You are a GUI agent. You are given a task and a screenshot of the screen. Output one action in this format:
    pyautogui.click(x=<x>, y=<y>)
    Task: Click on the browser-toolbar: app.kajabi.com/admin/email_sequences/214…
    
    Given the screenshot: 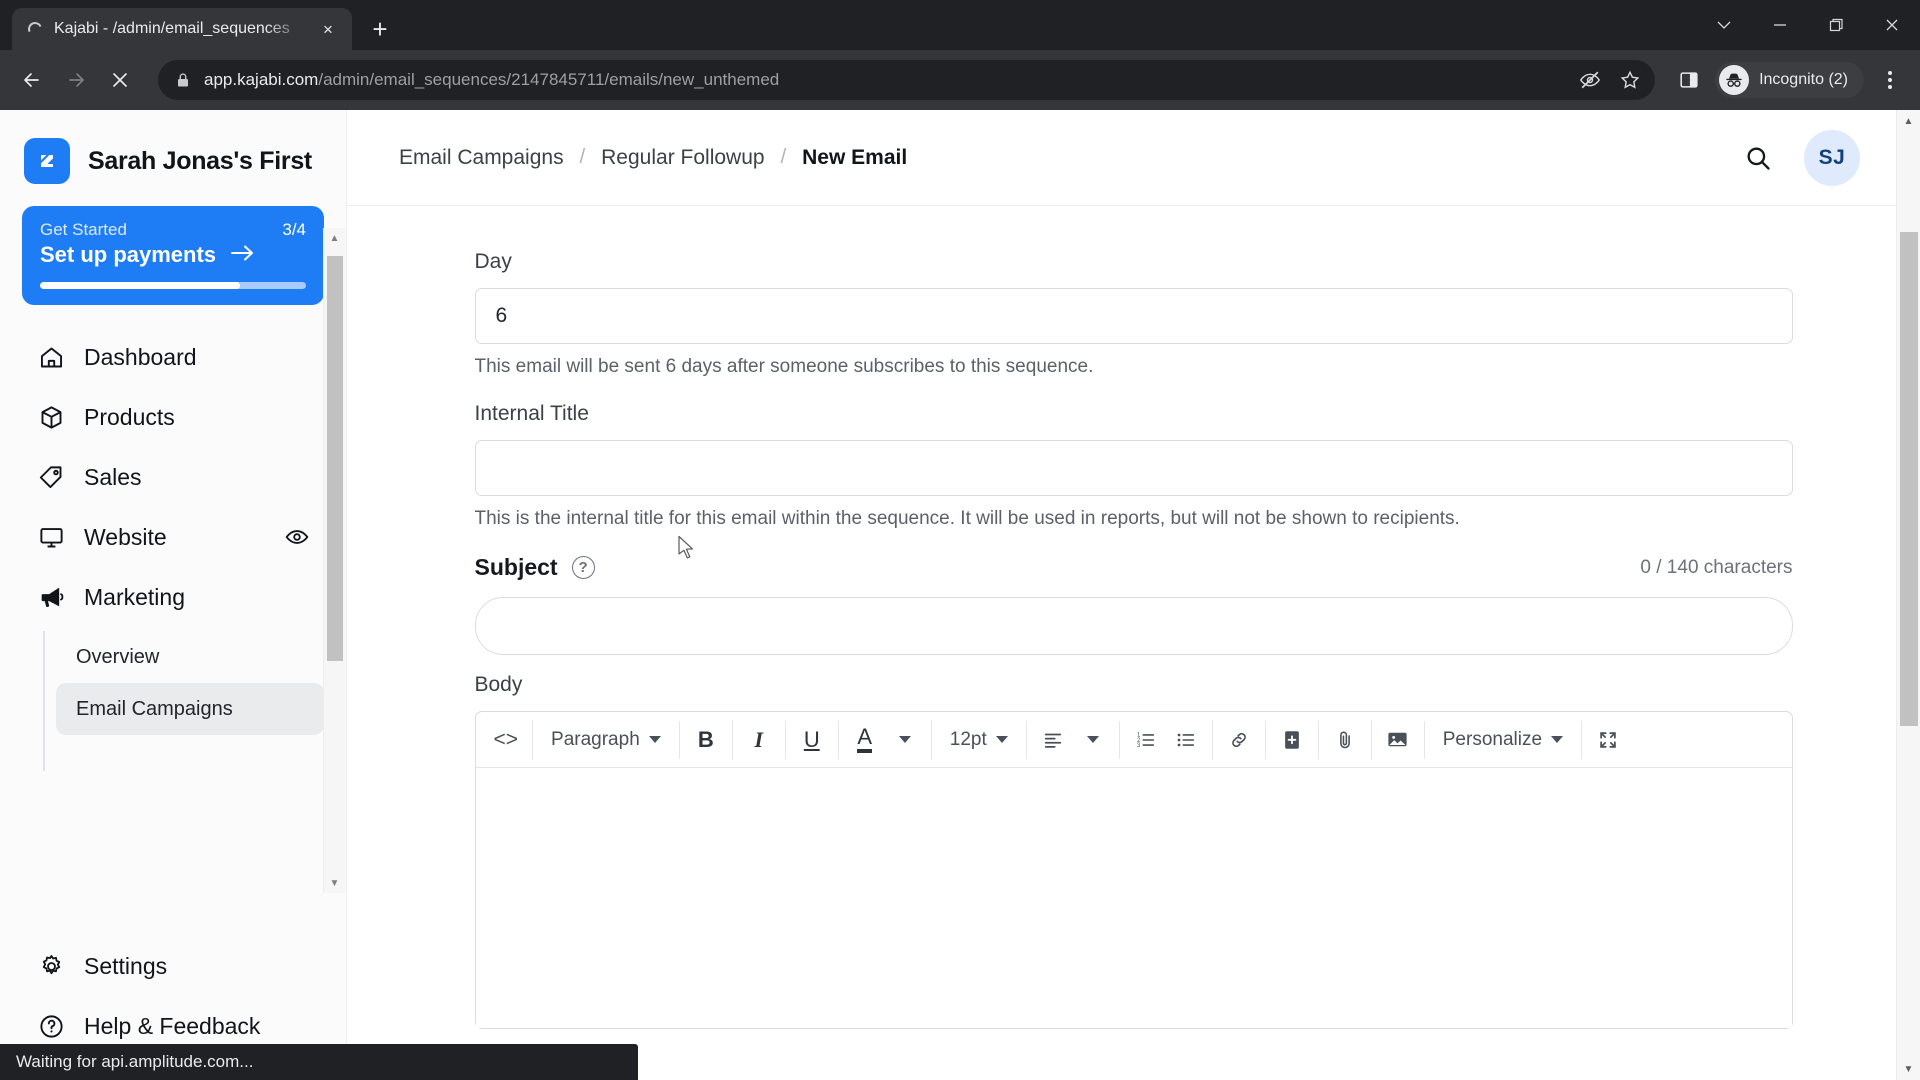 What is the action you would take?
    pyautogui.click(x=960, y=80)
    